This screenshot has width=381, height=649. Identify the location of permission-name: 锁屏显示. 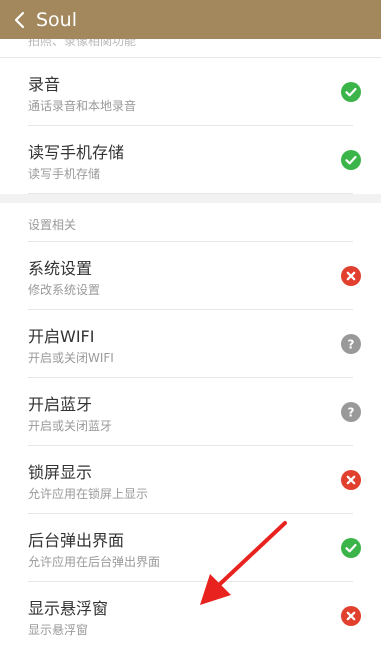
(60, 472).